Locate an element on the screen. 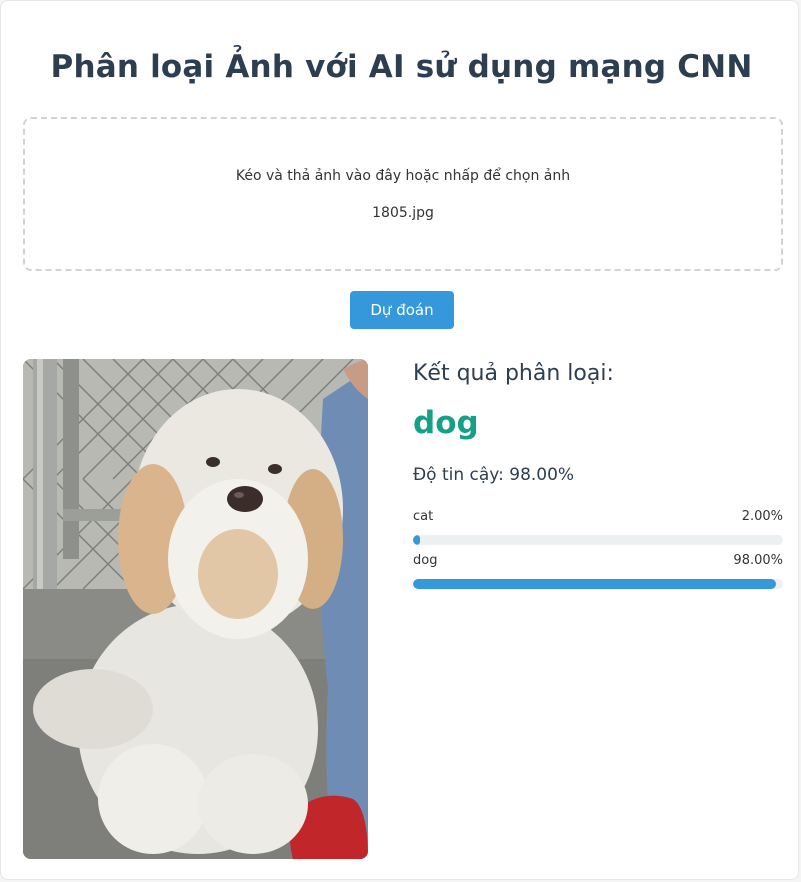 The image size is (801, 882). class-name: cat is located at coordinates (423, 516).